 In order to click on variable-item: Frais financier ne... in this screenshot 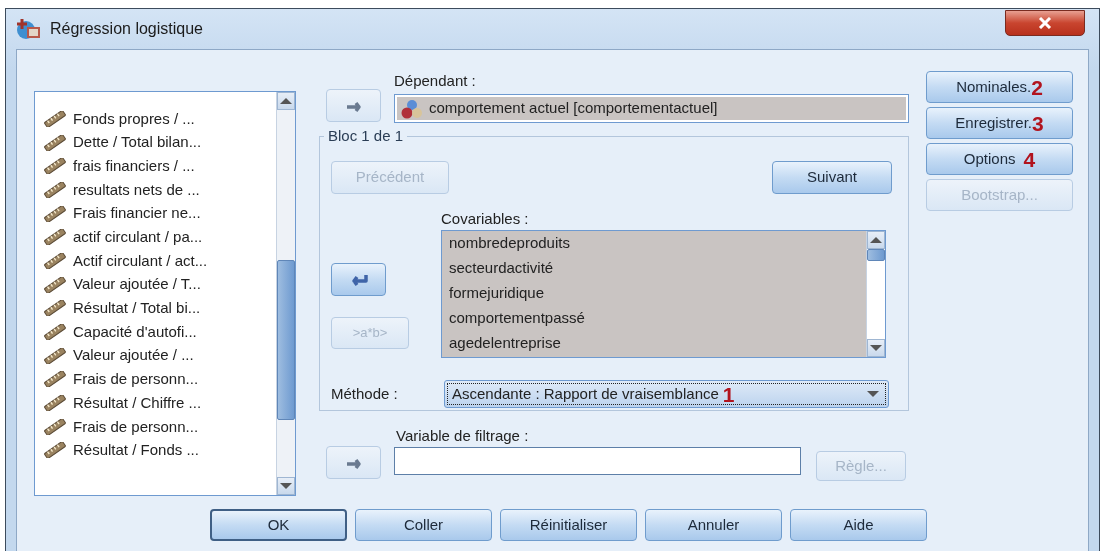, I will do `click(155, 213)`.